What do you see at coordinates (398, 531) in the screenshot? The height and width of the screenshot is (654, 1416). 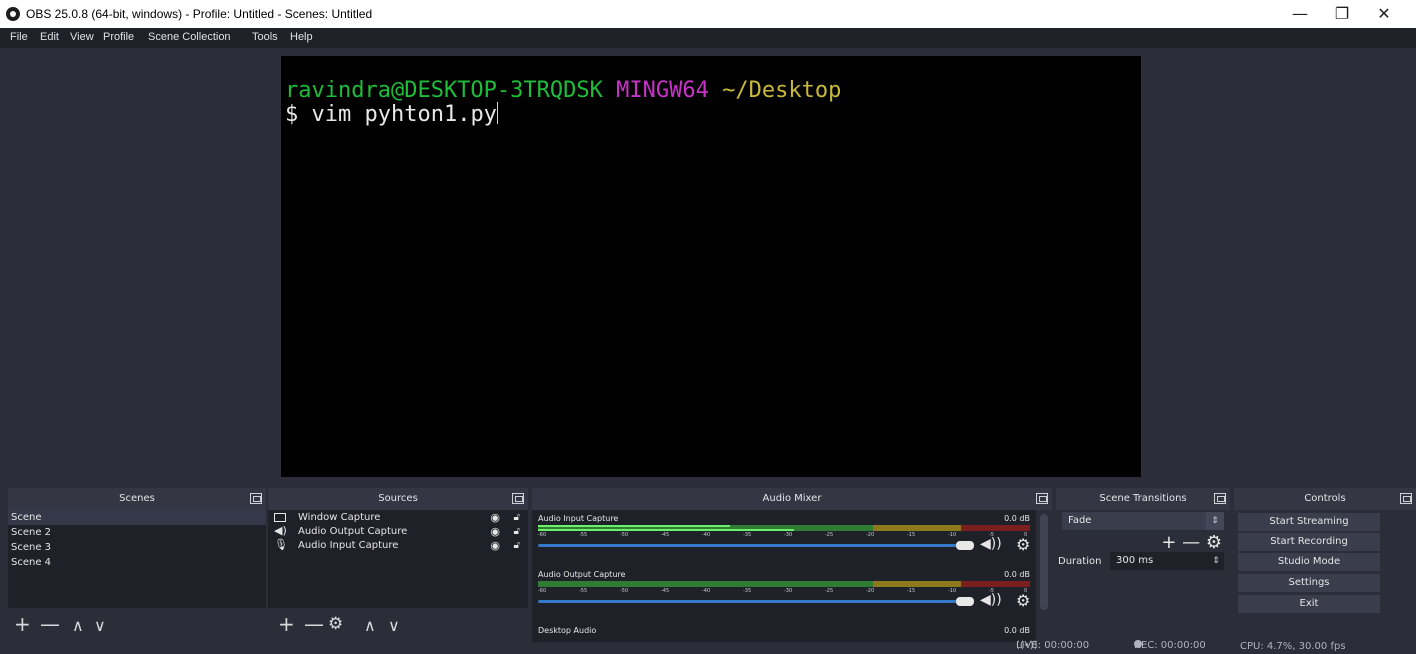 I see `source-item: ◀) Audio Output Capture ◉ 🔓︎` at bounding box center [398, 531].